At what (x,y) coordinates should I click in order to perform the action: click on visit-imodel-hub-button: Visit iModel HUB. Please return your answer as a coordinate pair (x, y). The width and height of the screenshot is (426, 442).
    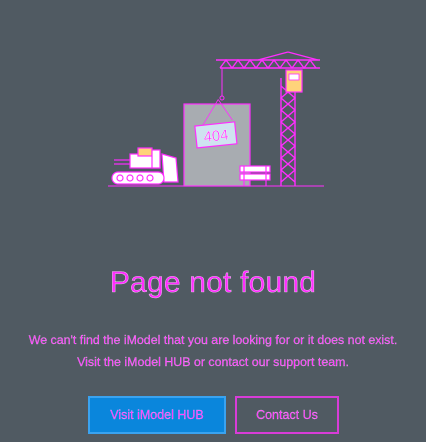
    Looking at the image, I should click on (157, 415).